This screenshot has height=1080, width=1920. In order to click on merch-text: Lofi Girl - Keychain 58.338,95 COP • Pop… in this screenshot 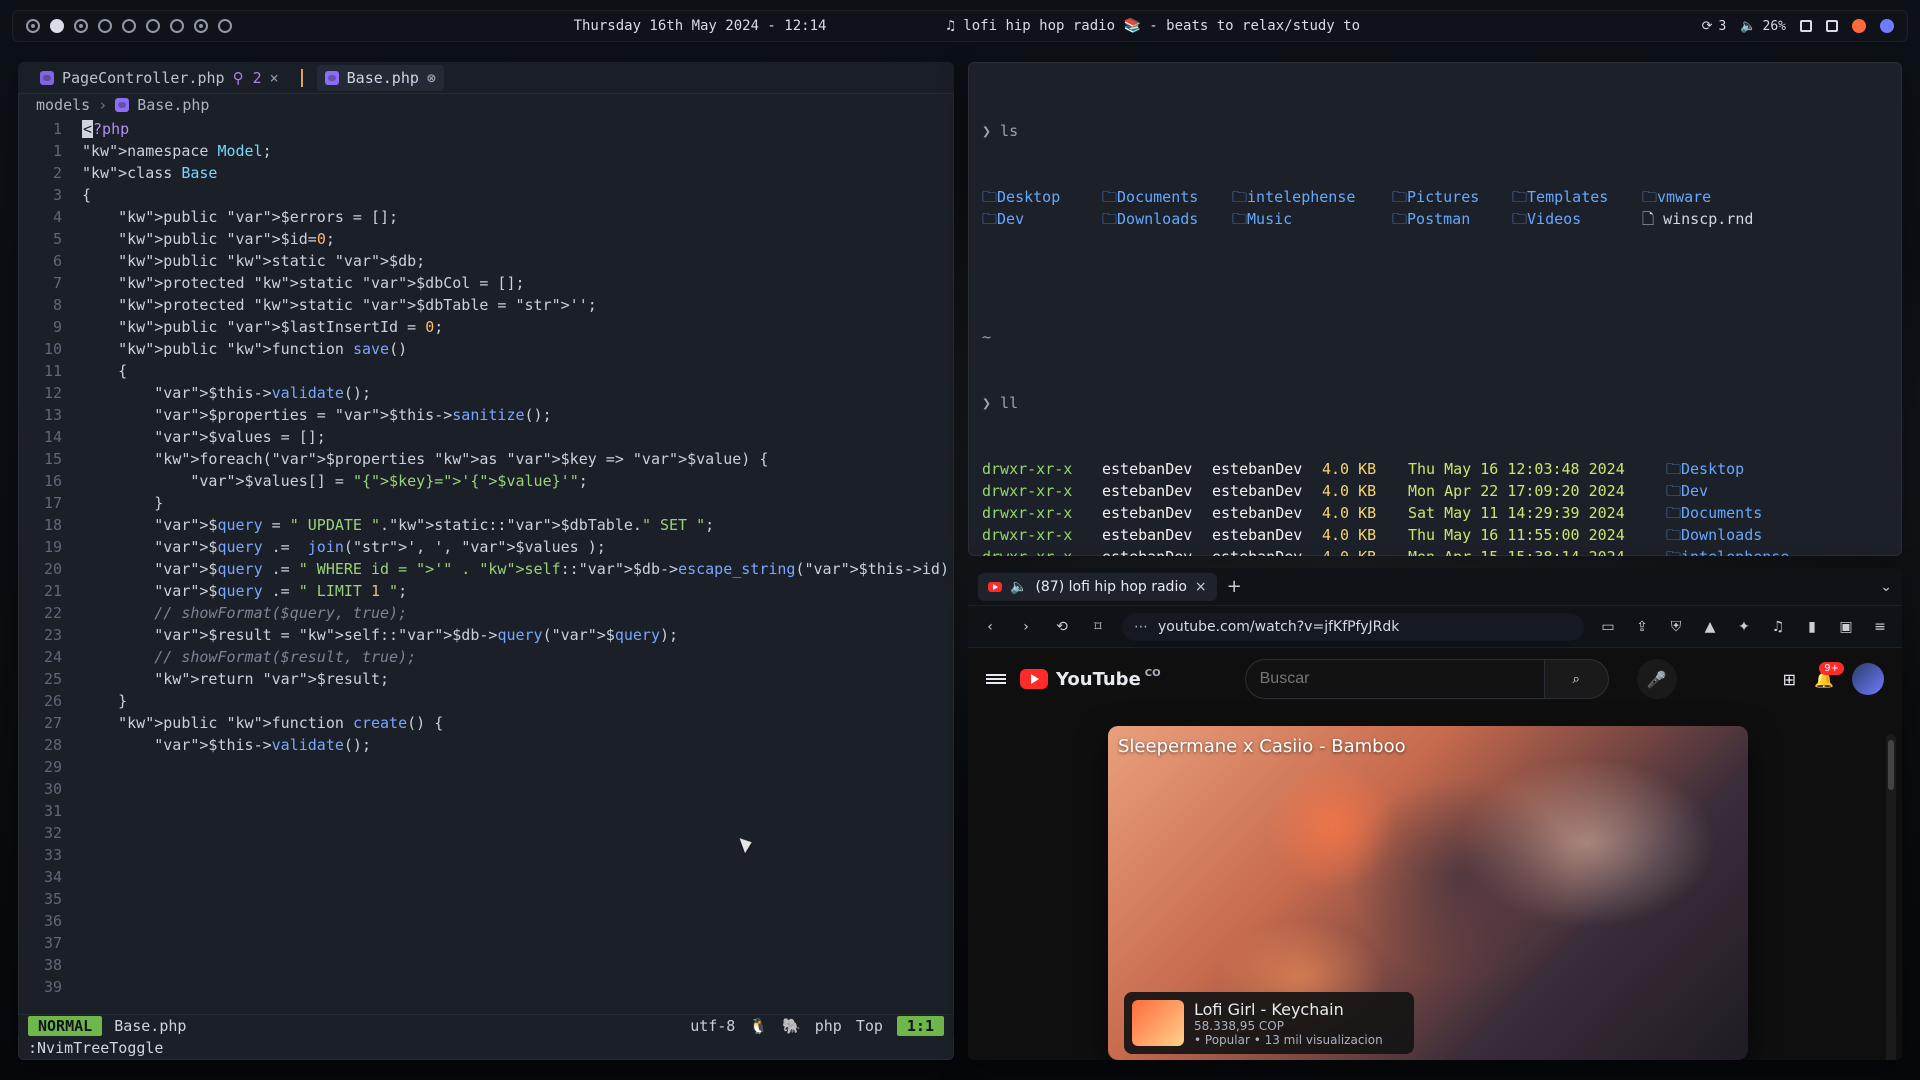, I will do `click(1288, 1023)`.